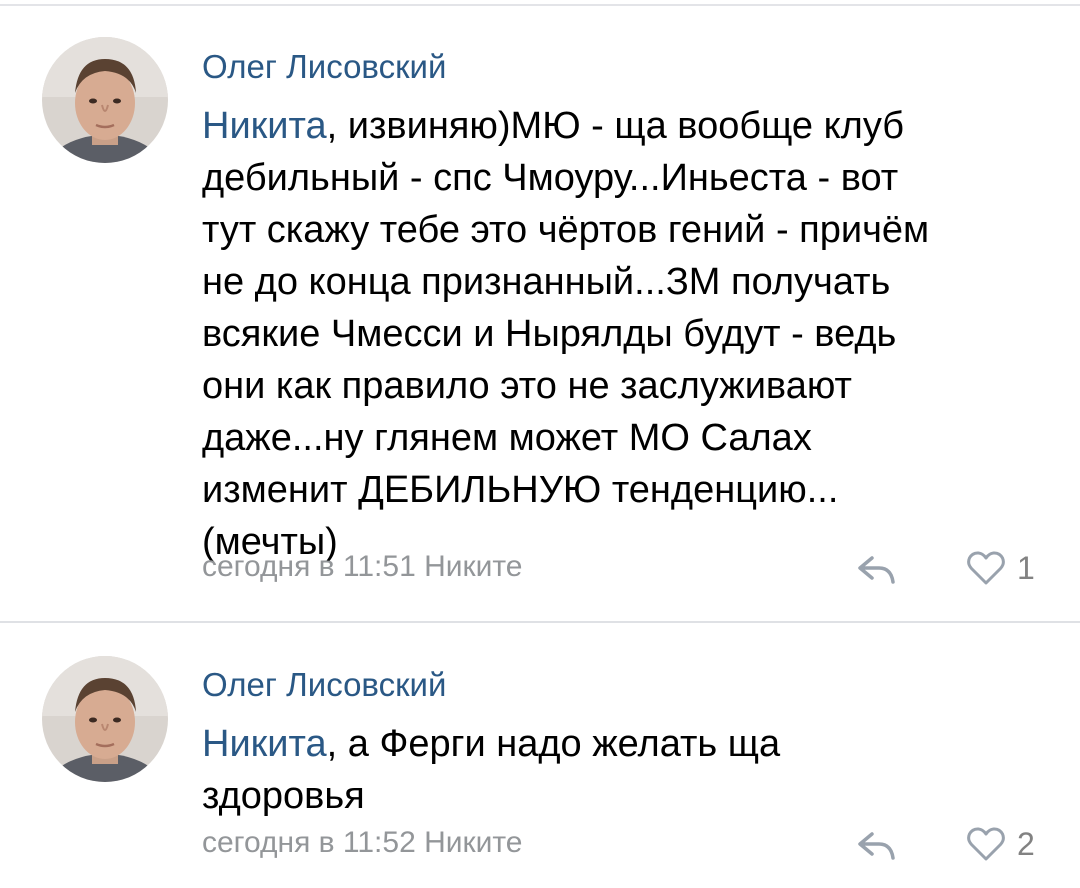 The width and height of the screenshot is (1080, 888). I want to click on comment-text-line: тут скажу тебе это чёртов гений - причём, so click(566, 230).